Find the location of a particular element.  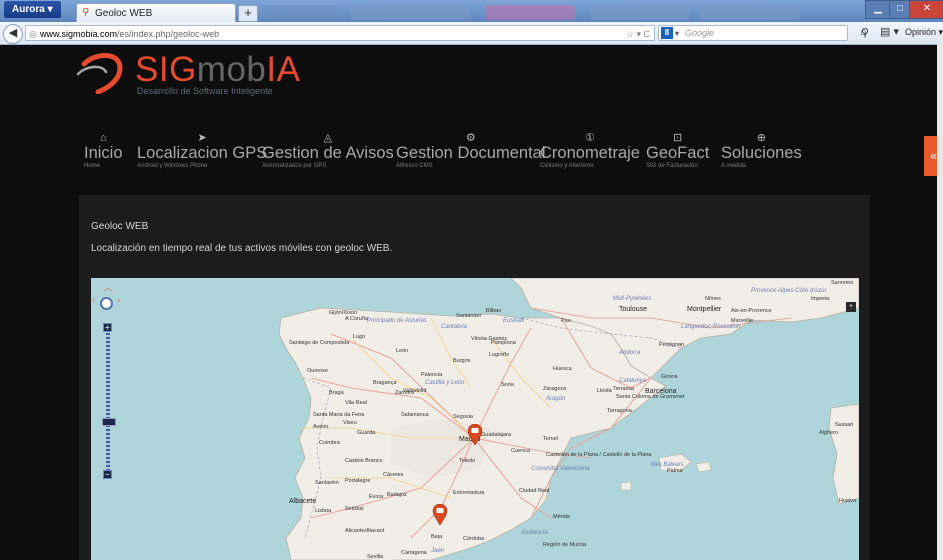

zoom-slider-handle is located at coordinates (109, 422).